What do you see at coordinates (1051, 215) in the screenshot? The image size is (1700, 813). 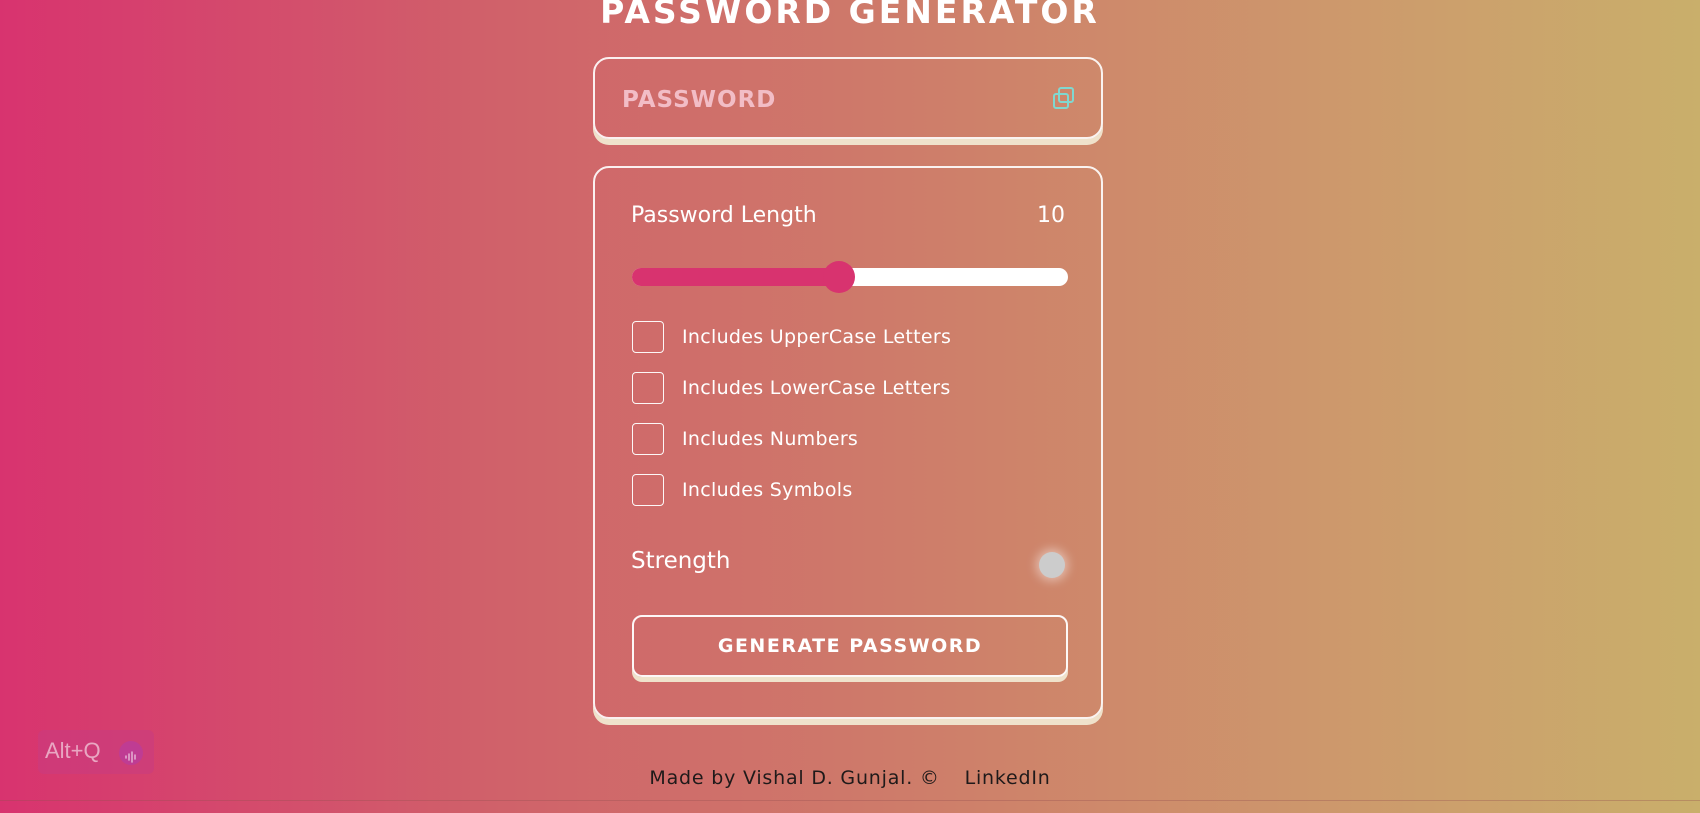 I see `length-value: 10` at bounding box center [1051, 215].